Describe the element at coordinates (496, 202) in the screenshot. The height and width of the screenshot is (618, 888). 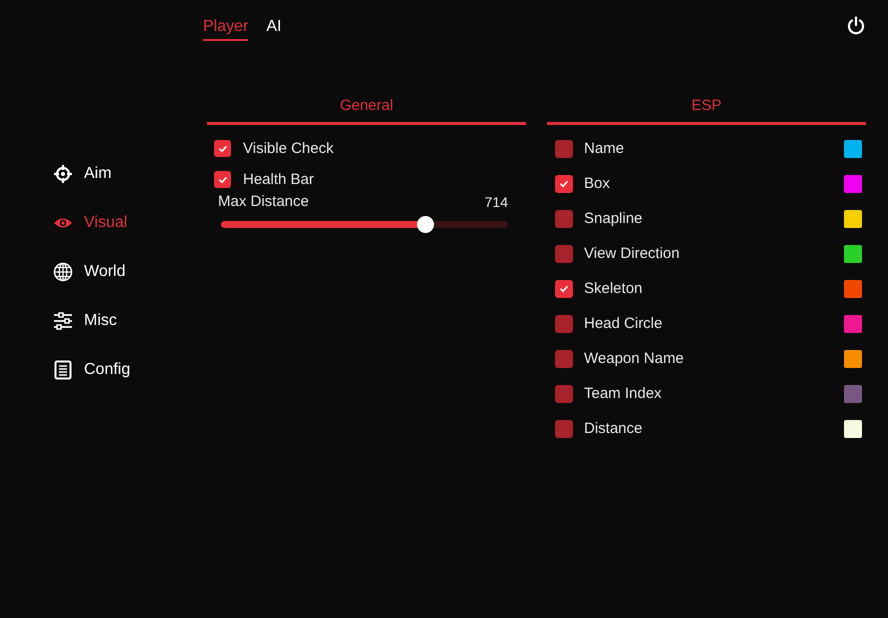
I see `slider-value: 714` at that location.